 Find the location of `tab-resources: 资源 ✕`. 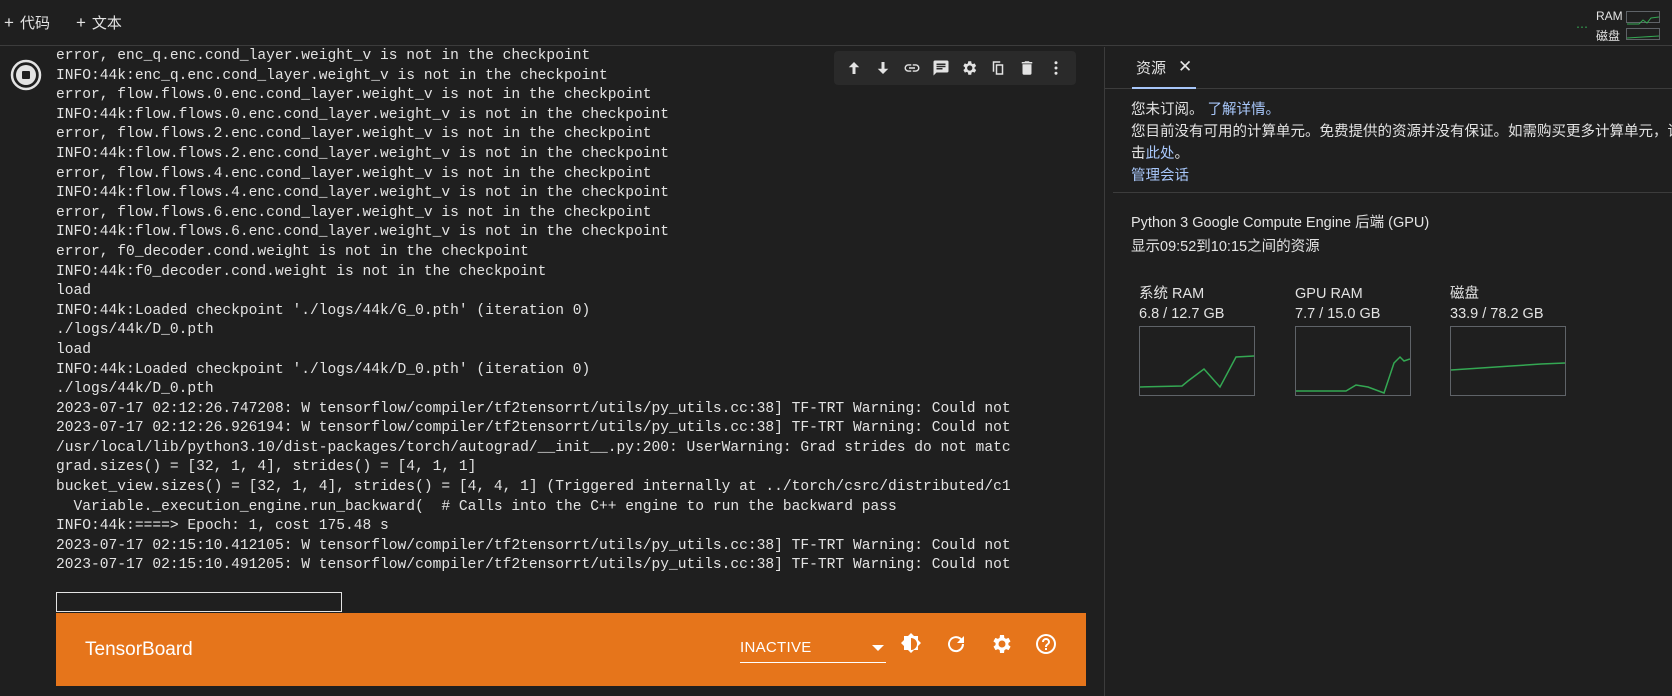

tab-resources: 资源 ✕ is located at coordinates (1164, 68).